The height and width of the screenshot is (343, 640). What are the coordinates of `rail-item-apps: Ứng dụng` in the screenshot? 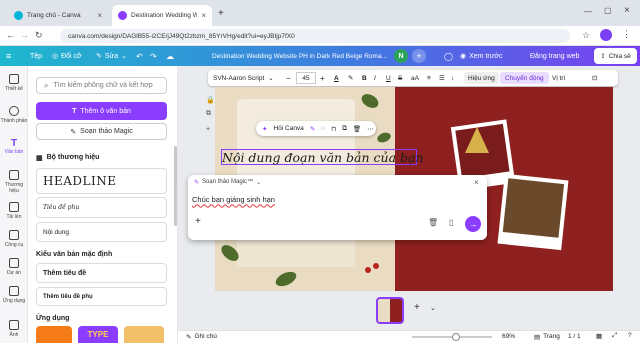 It's located at (14, 295).